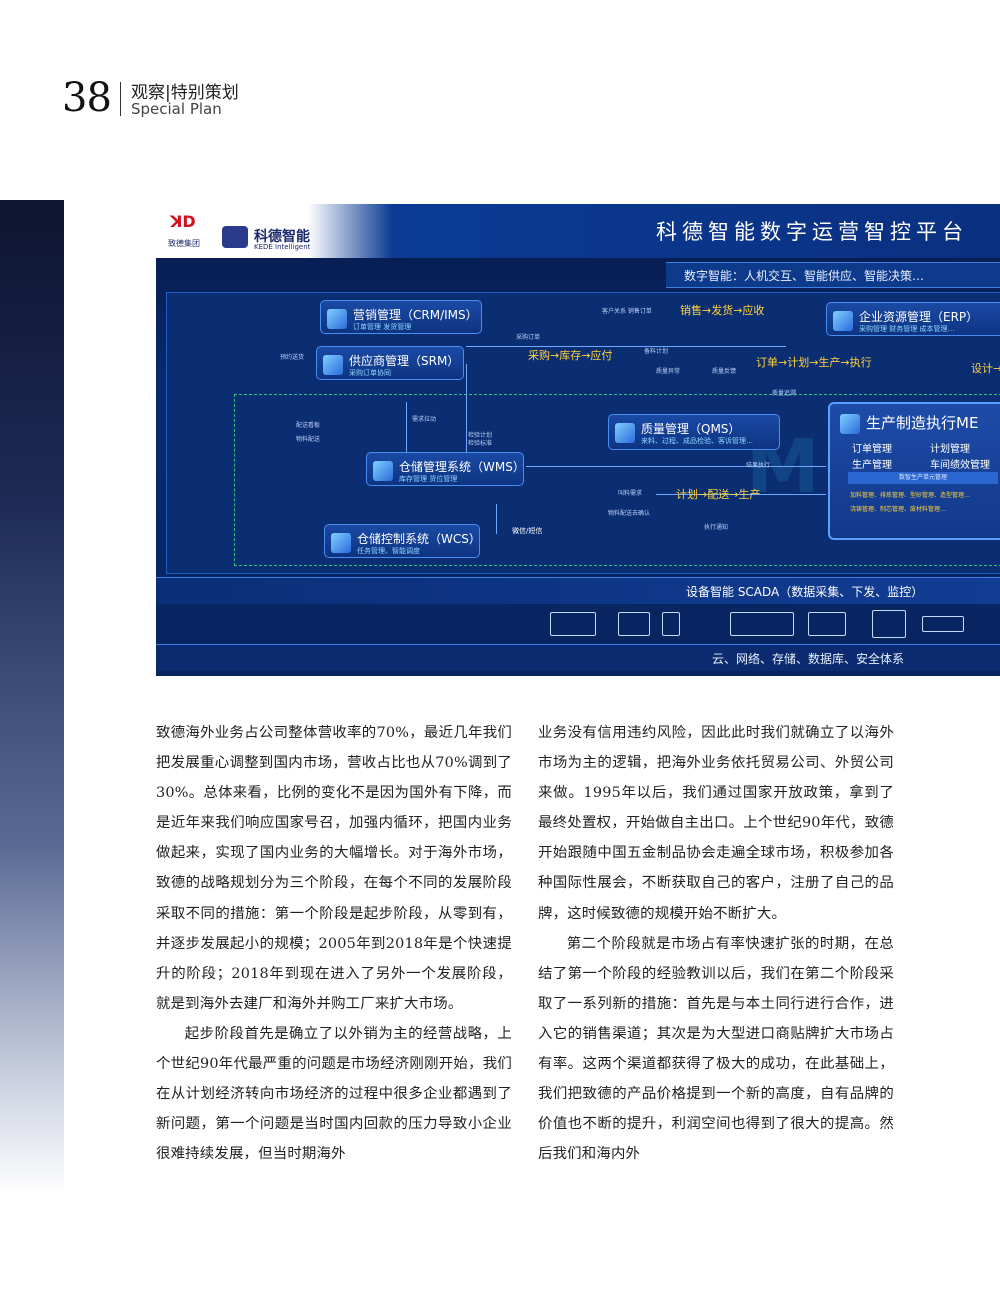  Describe the element at coordinates (625, 433) in the screenshot. I see `qms-icon` at that location.